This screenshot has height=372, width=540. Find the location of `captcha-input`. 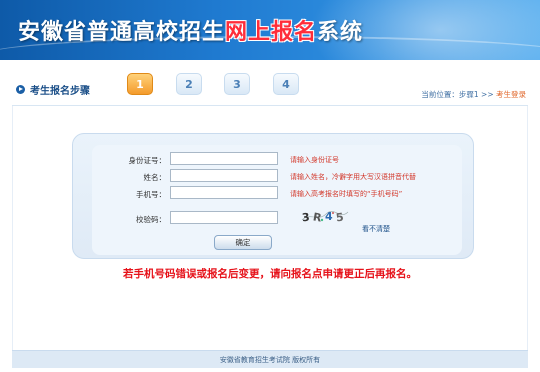

captcha-input is located at coordinates (224, 217).